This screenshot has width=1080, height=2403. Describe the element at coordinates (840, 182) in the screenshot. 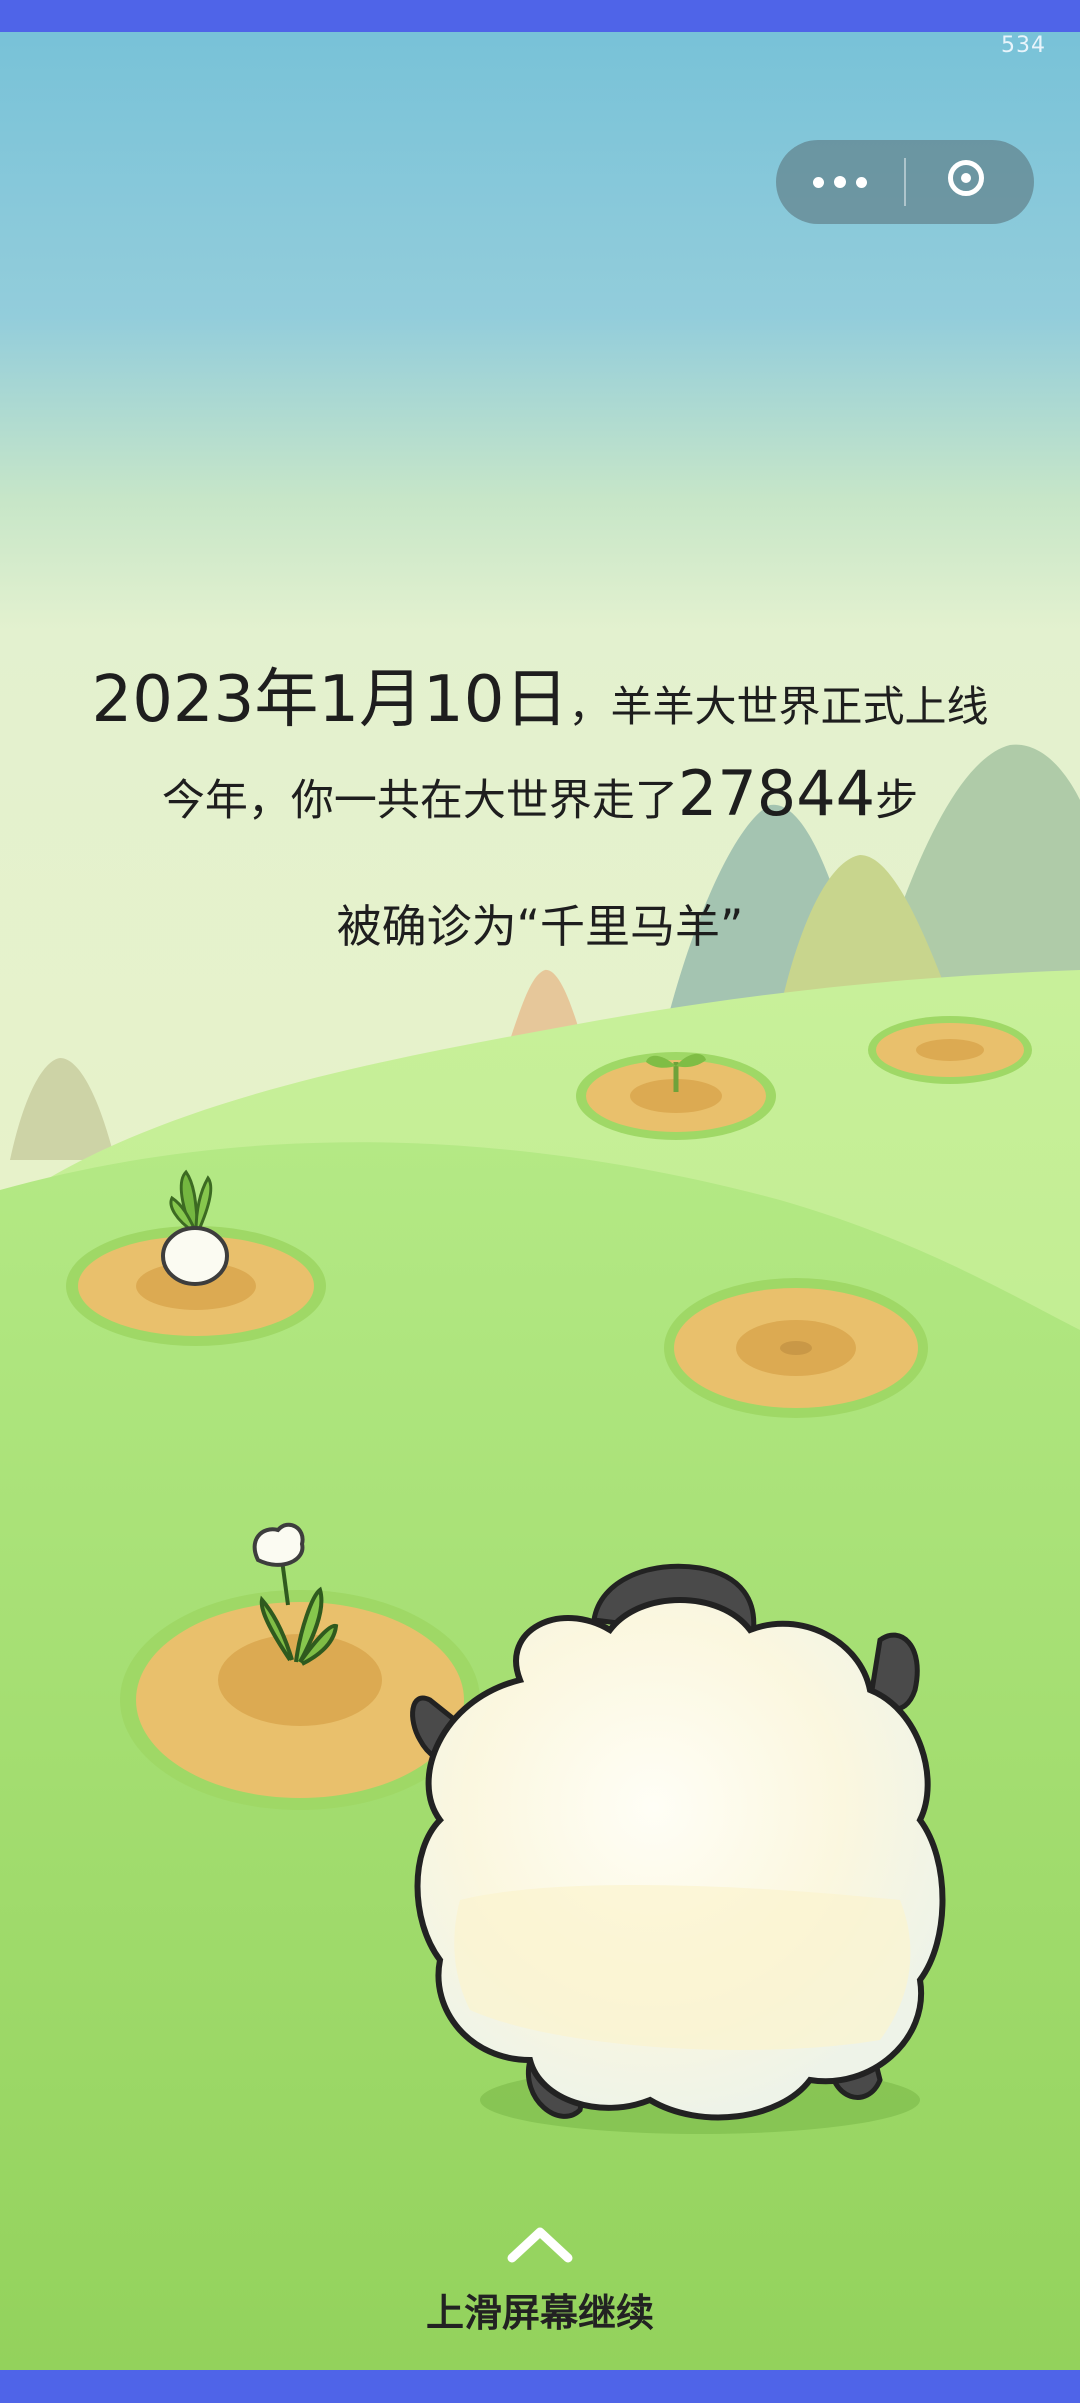

I see `more-button` at that location.